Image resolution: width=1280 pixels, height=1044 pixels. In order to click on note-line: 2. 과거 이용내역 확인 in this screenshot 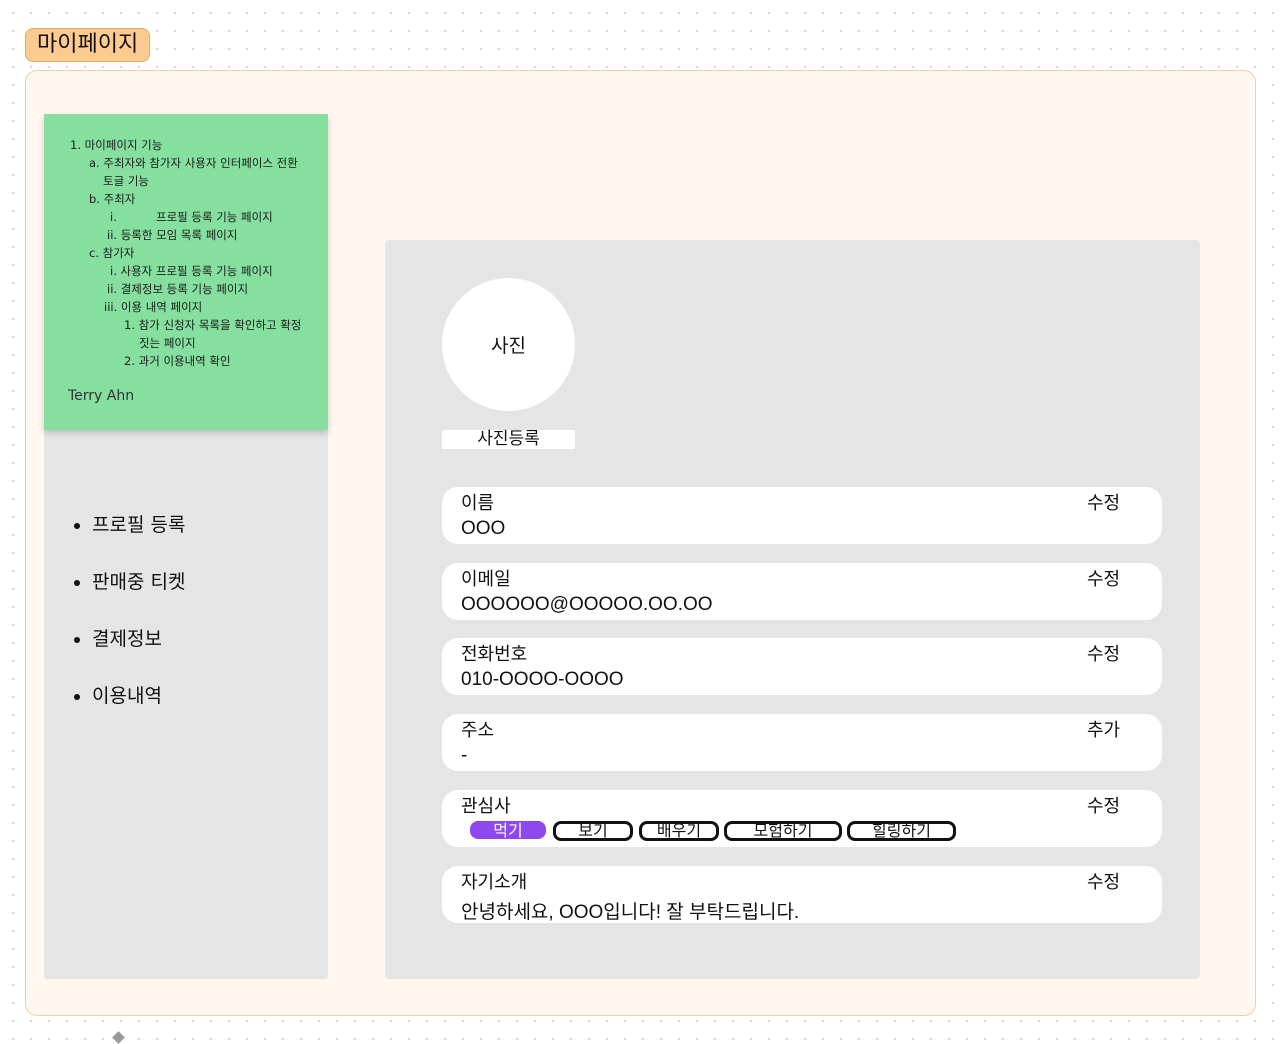, I will do `click(177, 361)`.